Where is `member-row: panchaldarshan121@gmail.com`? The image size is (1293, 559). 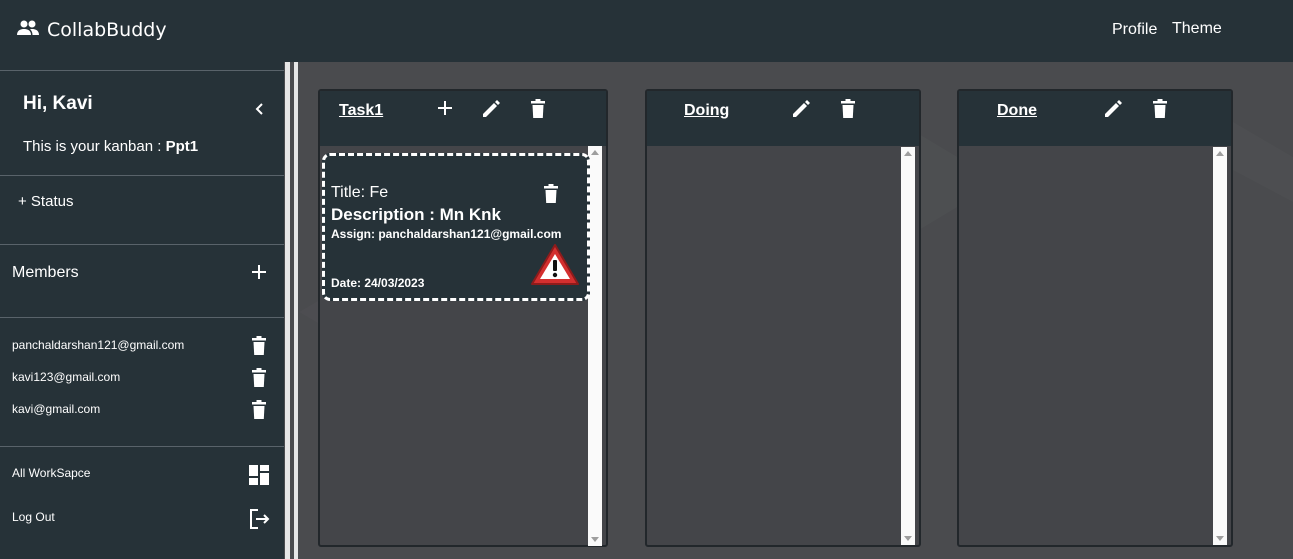
member-row: panchaldarshan121@gmail.com is located at coordinates (143, 346).